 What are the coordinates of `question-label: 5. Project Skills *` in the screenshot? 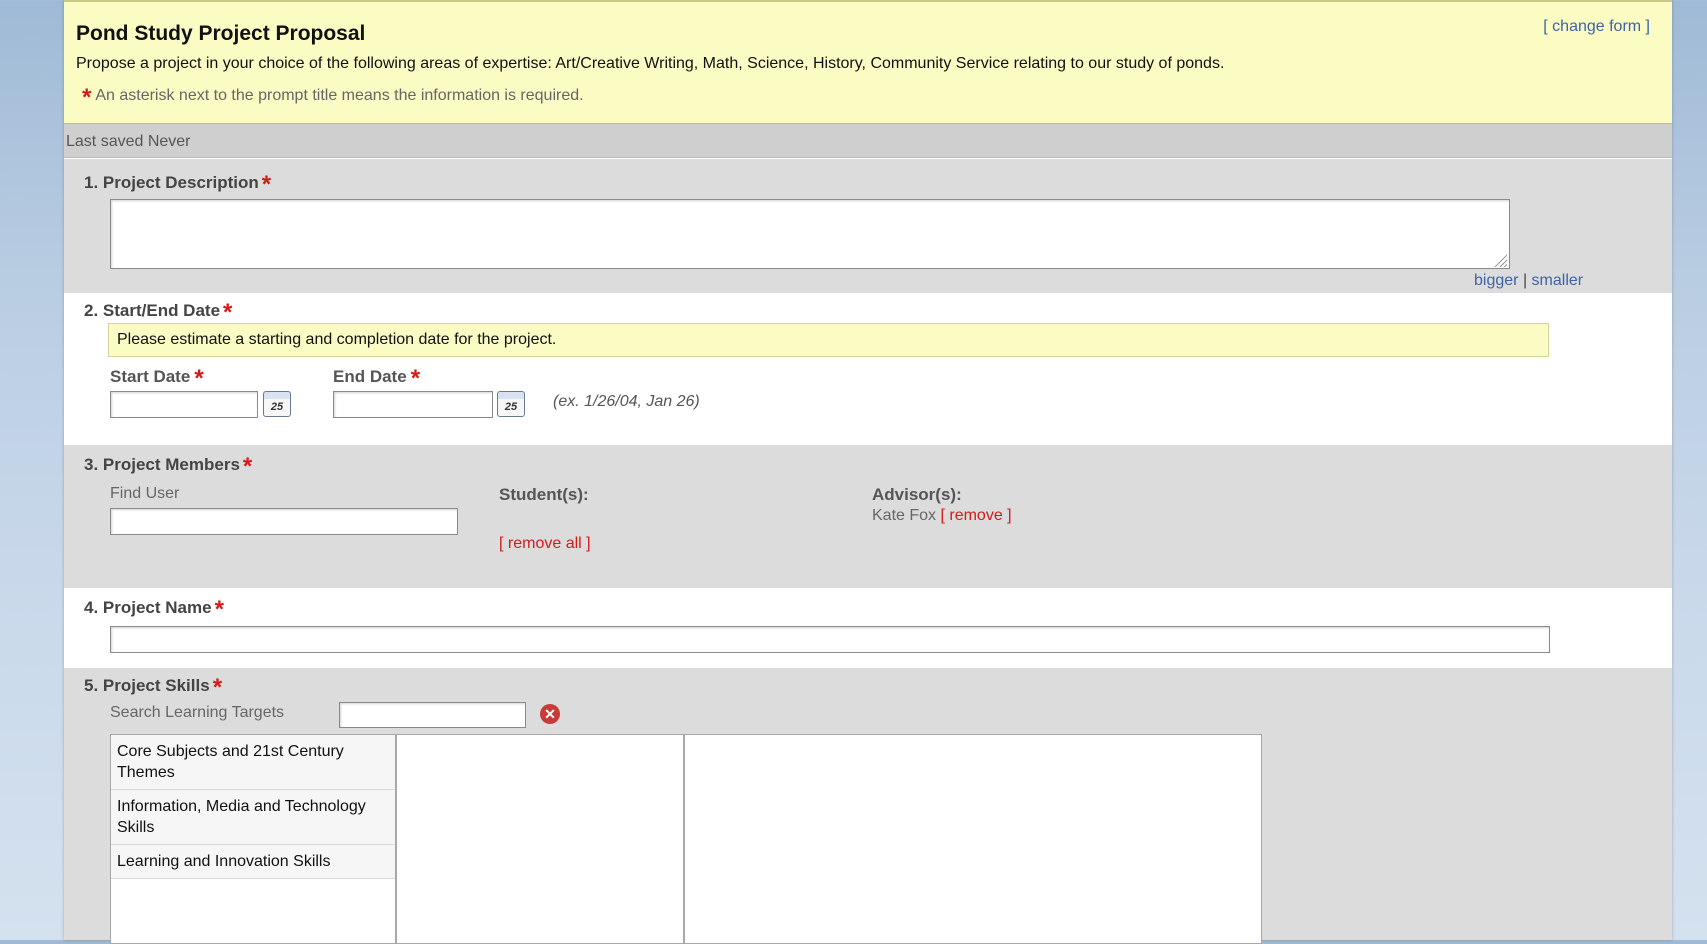 It's located at (153, 688).